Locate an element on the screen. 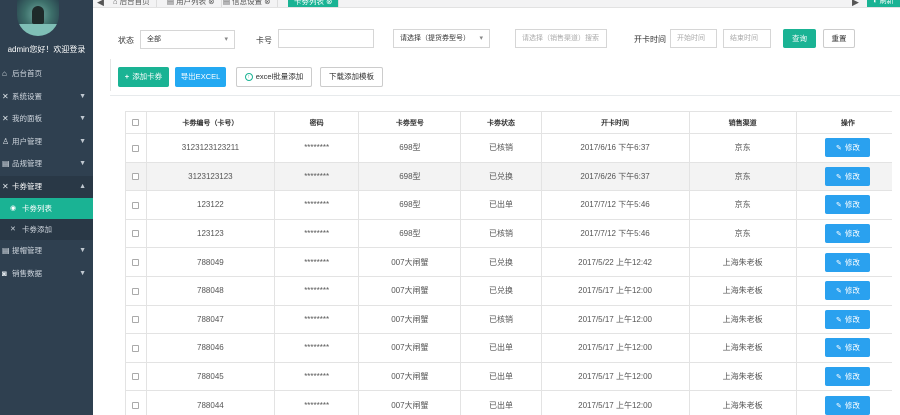 The image size is (900, 415). download-template-button: 下载添加模板 is located at coordinates (351, 77).